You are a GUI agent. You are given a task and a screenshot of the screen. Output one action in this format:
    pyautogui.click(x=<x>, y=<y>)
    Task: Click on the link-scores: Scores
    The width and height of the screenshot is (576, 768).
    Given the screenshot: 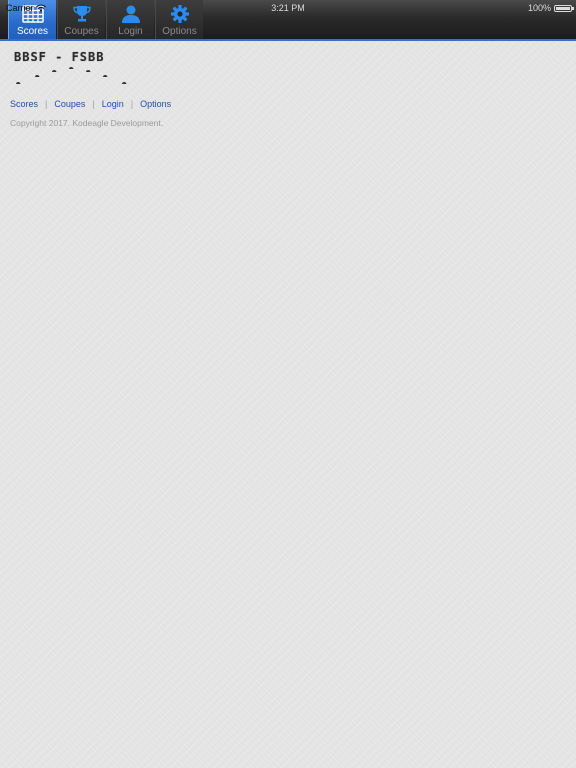 What is the action you would take?
    pyautogui.click(x=24, y=104)
    